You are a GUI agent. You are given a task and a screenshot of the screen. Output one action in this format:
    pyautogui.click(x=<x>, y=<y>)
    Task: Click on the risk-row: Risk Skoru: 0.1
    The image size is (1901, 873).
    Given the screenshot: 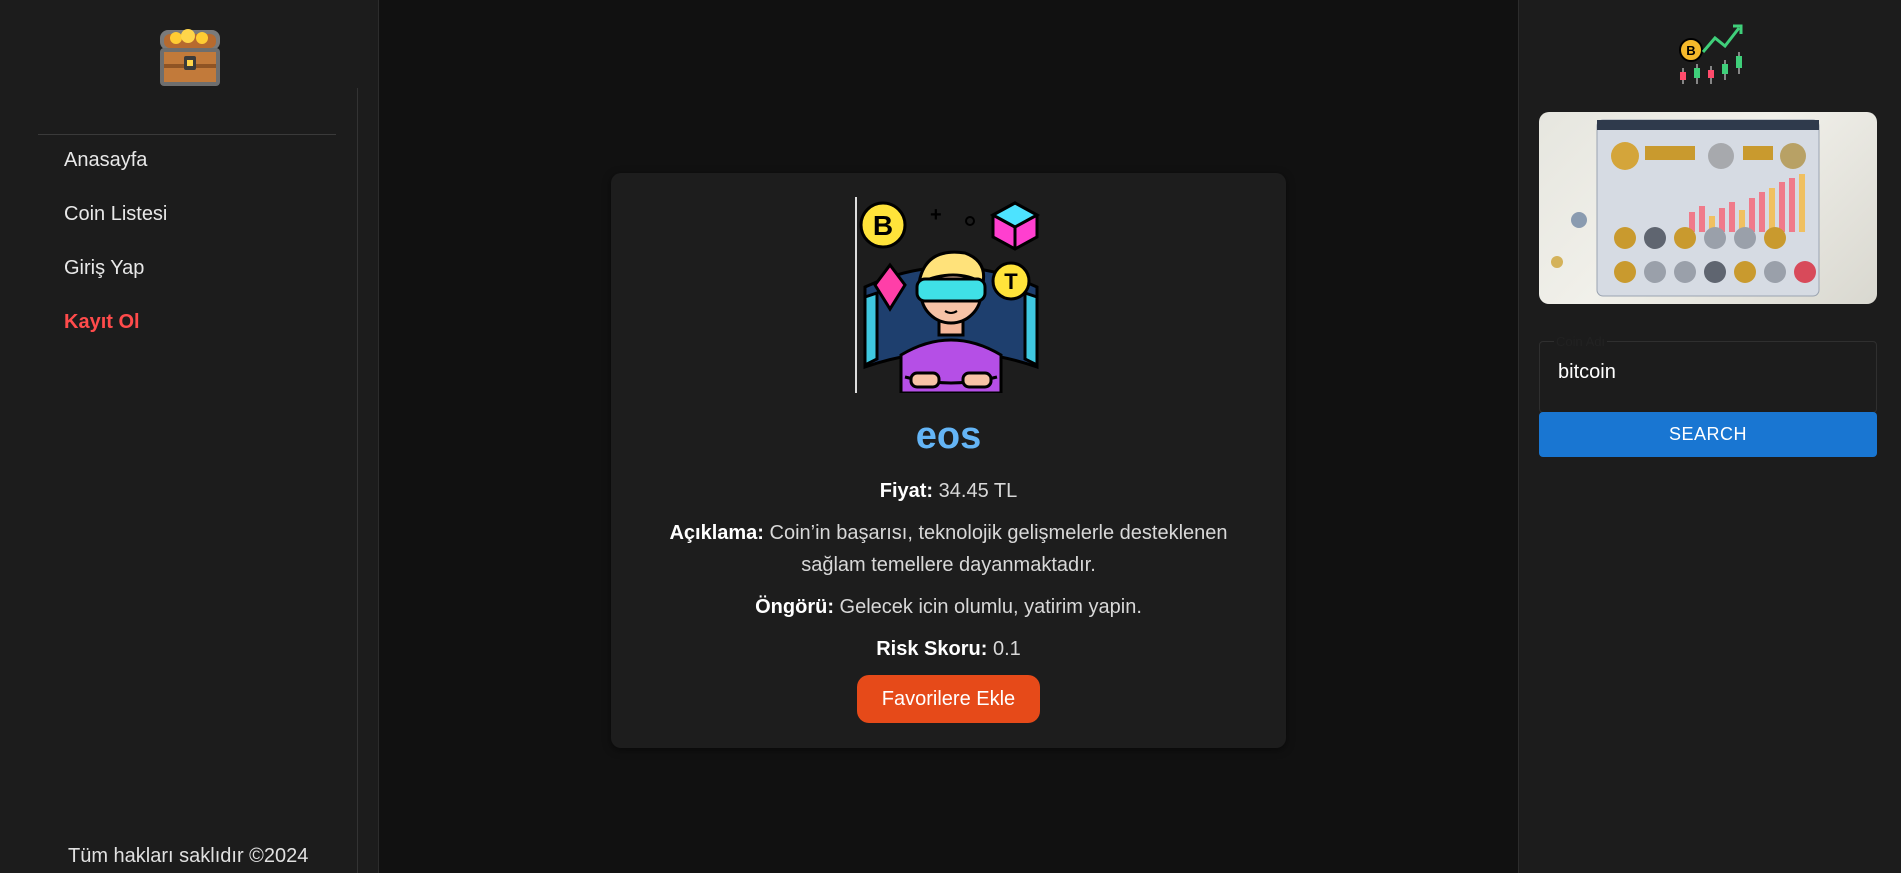 What is the action you would take?
    pyautogui.click(x=948, y=649)
    